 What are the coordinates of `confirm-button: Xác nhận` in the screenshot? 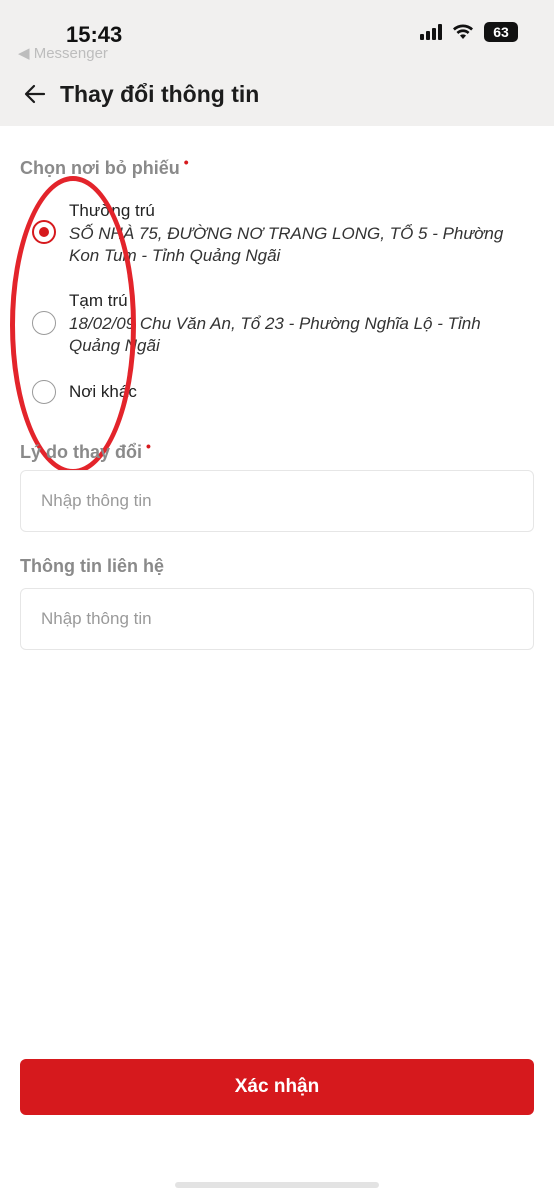 It's located at (277, 1087).